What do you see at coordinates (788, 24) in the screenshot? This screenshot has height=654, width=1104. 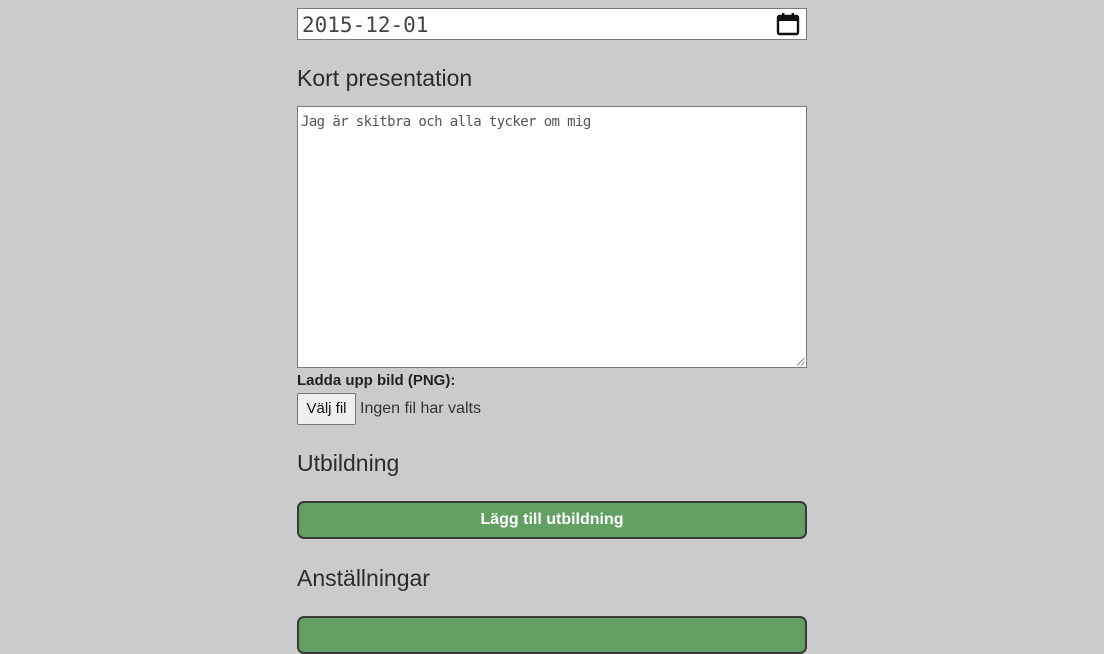 I see `calendar-icon` at bounding box center [788, 24].